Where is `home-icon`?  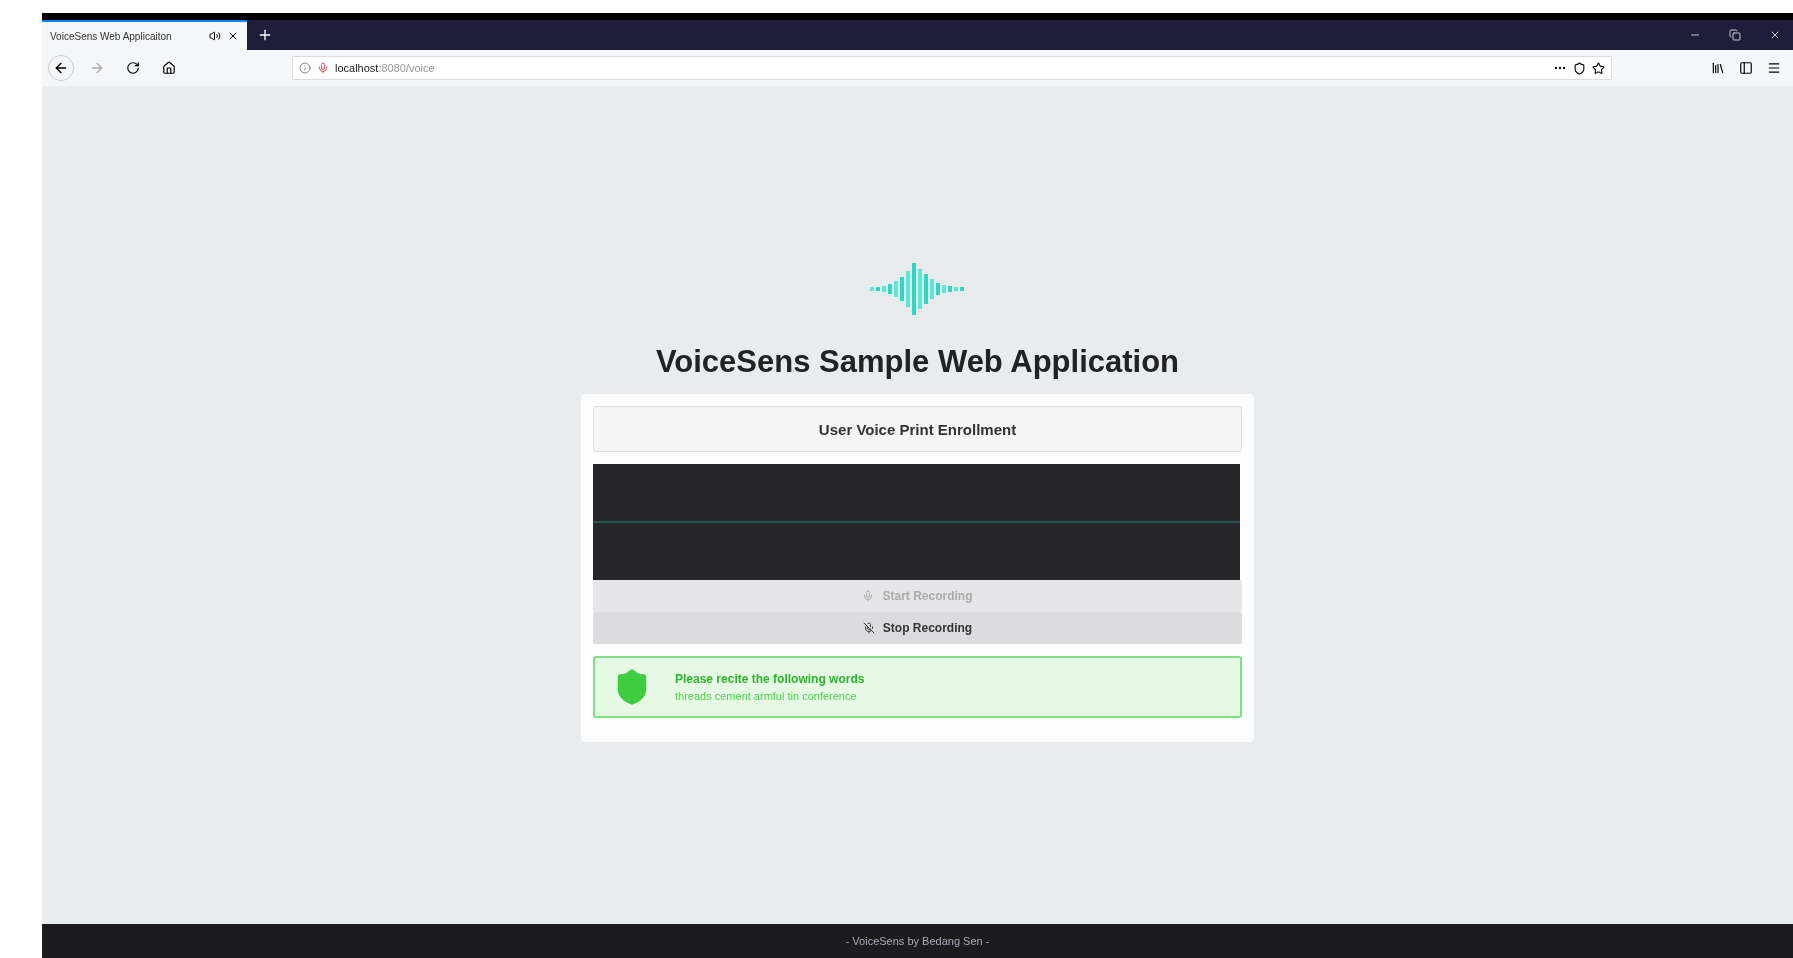 home-icon is located at coordinates (169, 68).